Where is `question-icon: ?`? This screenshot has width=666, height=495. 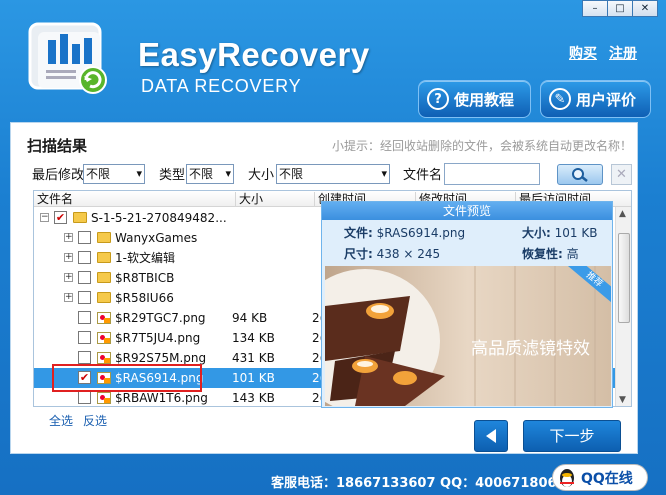 question-icon: ? is located at coordinates (438, 99).